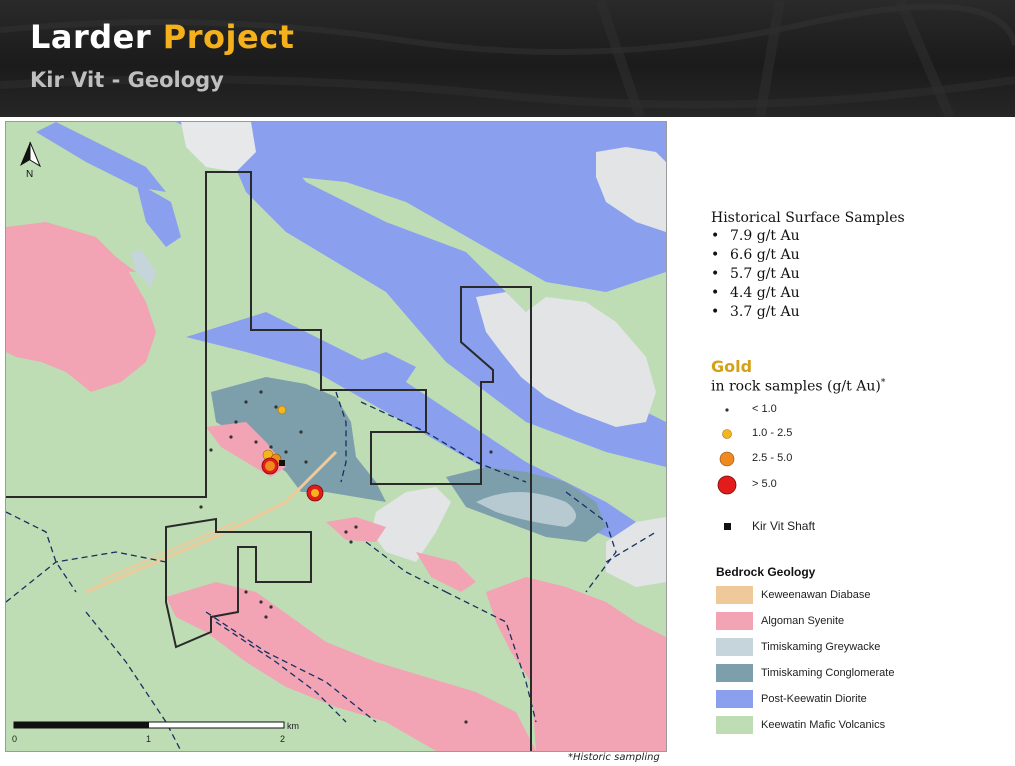  I want to click on kir-vit-shaft, so click(282, 463).